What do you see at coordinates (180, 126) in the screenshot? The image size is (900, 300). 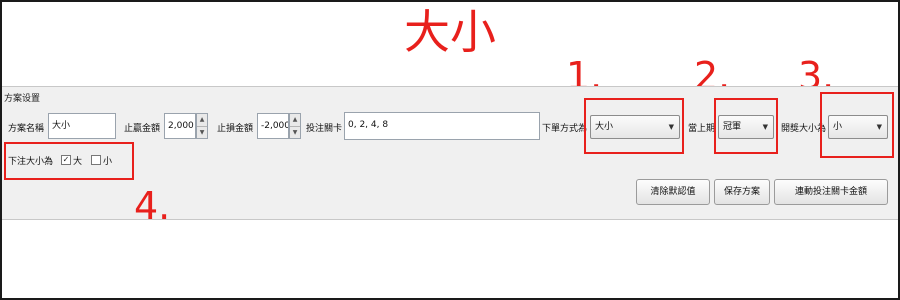 I see `take-profit-input: 2,000` at bounding box center [180, 126].